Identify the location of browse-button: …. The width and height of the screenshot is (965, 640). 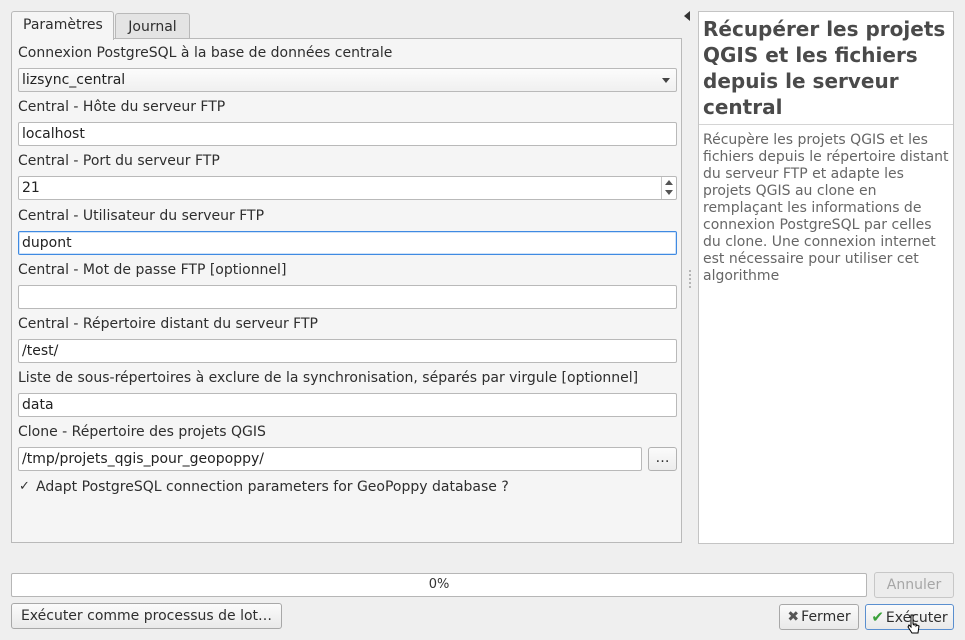
(662, 459).